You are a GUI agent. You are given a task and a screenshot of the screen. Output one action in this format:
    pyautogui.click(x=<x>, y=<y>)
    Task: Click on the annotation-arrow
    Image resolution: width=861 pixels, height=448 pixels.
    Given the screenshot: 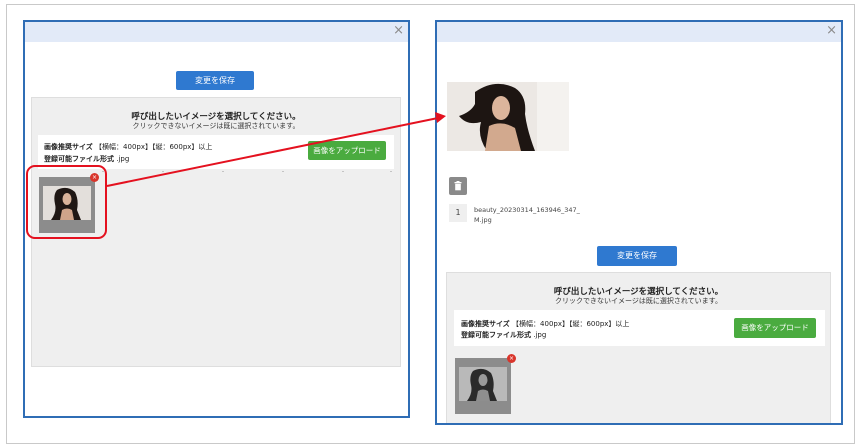 What is the action you would take?
    pyautogui.click(x=276, y=149)
    